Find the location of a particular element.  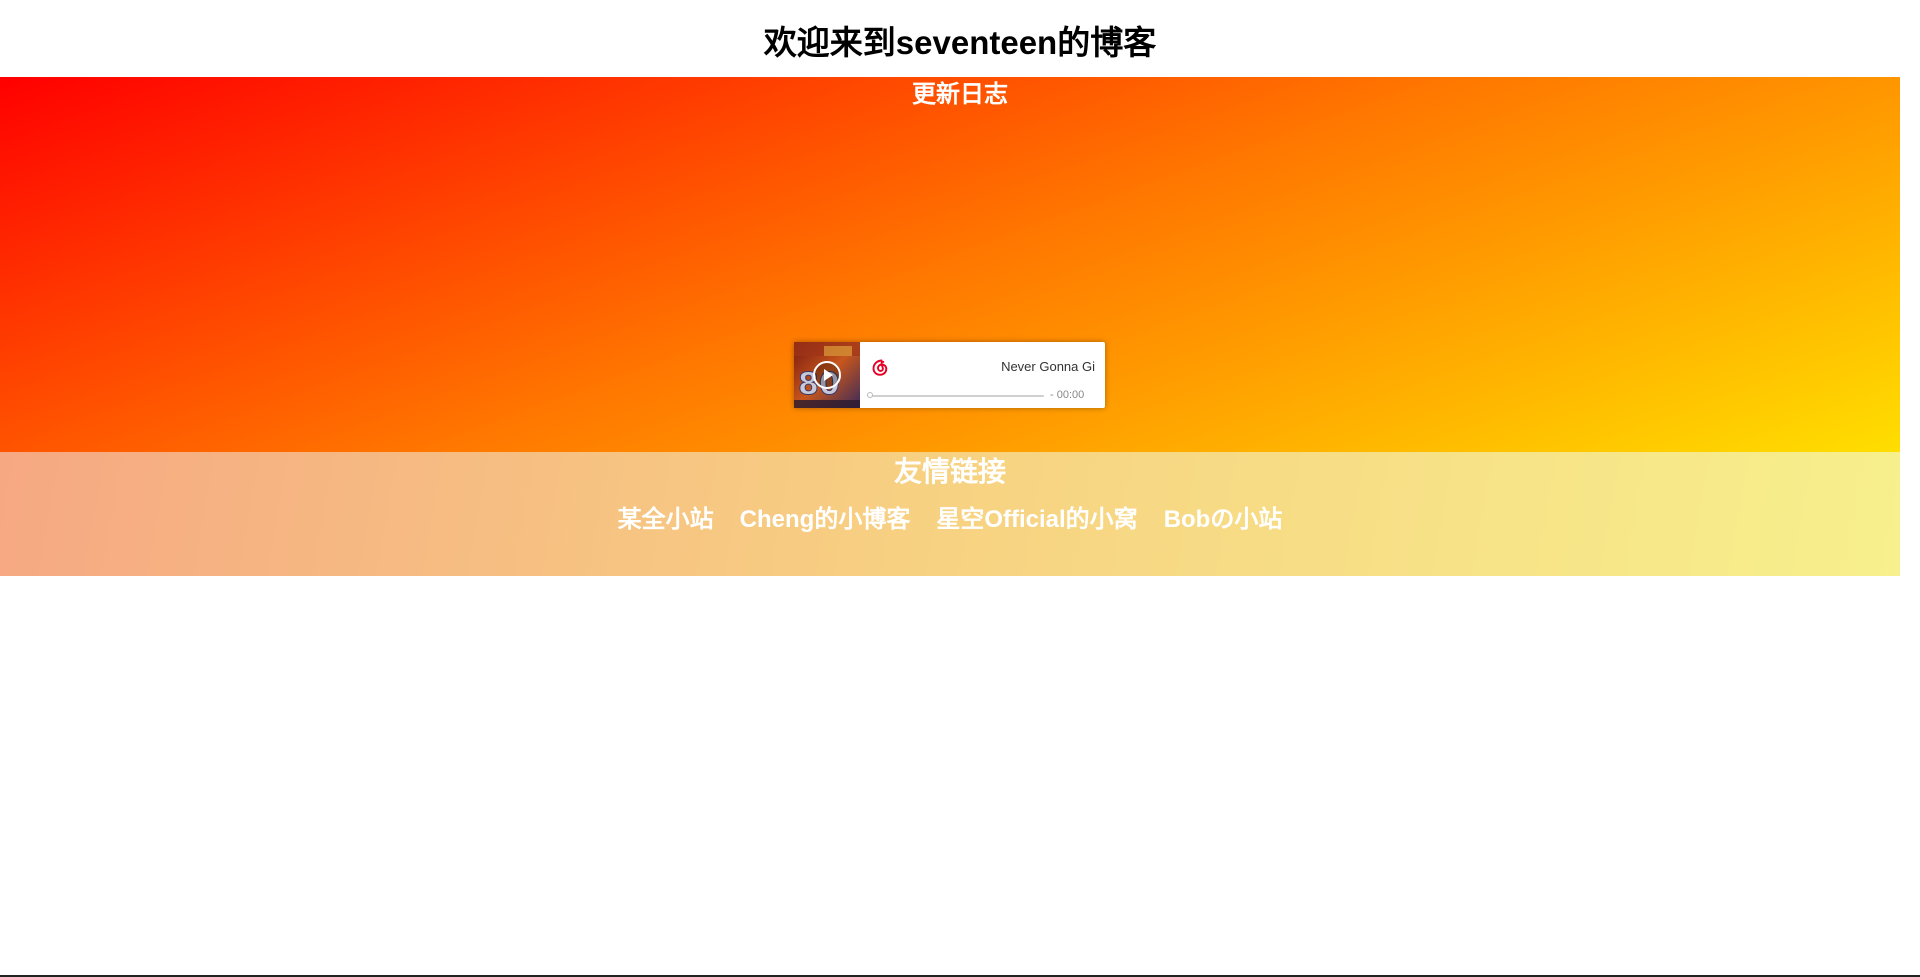

friend-link-2: Cheng的小博客 is located at coordinates (825, 520).